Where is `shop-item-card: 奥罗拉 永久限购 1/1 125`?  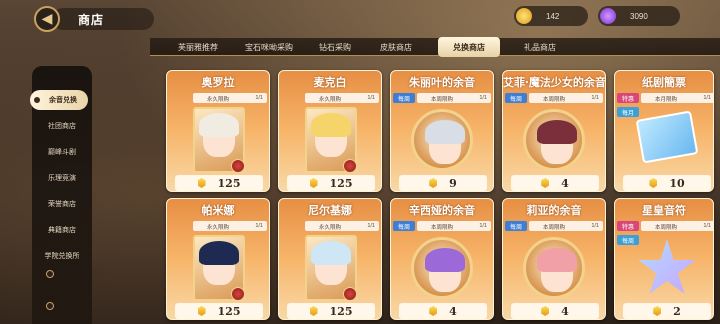 shop-item-card: 奥罗拉 永久限购 1/1 125 is located at coordinates (218, 131).